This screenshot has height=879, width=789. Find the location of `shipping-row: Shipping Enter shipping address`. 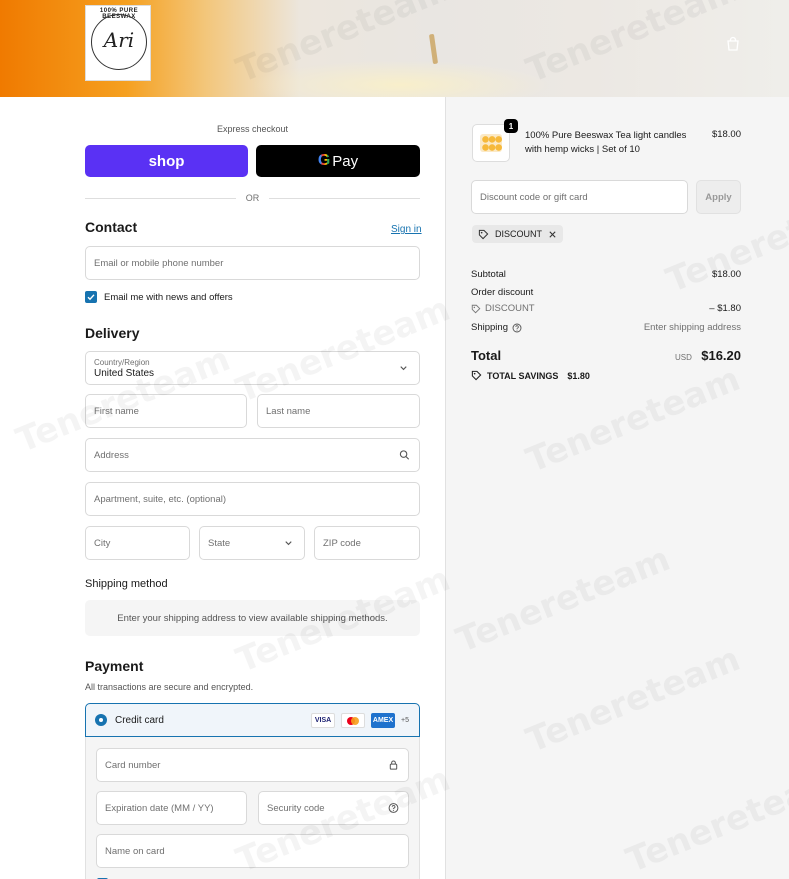

shipping-row: Shipping Enter shipping address is located at coordinates (606, 327).